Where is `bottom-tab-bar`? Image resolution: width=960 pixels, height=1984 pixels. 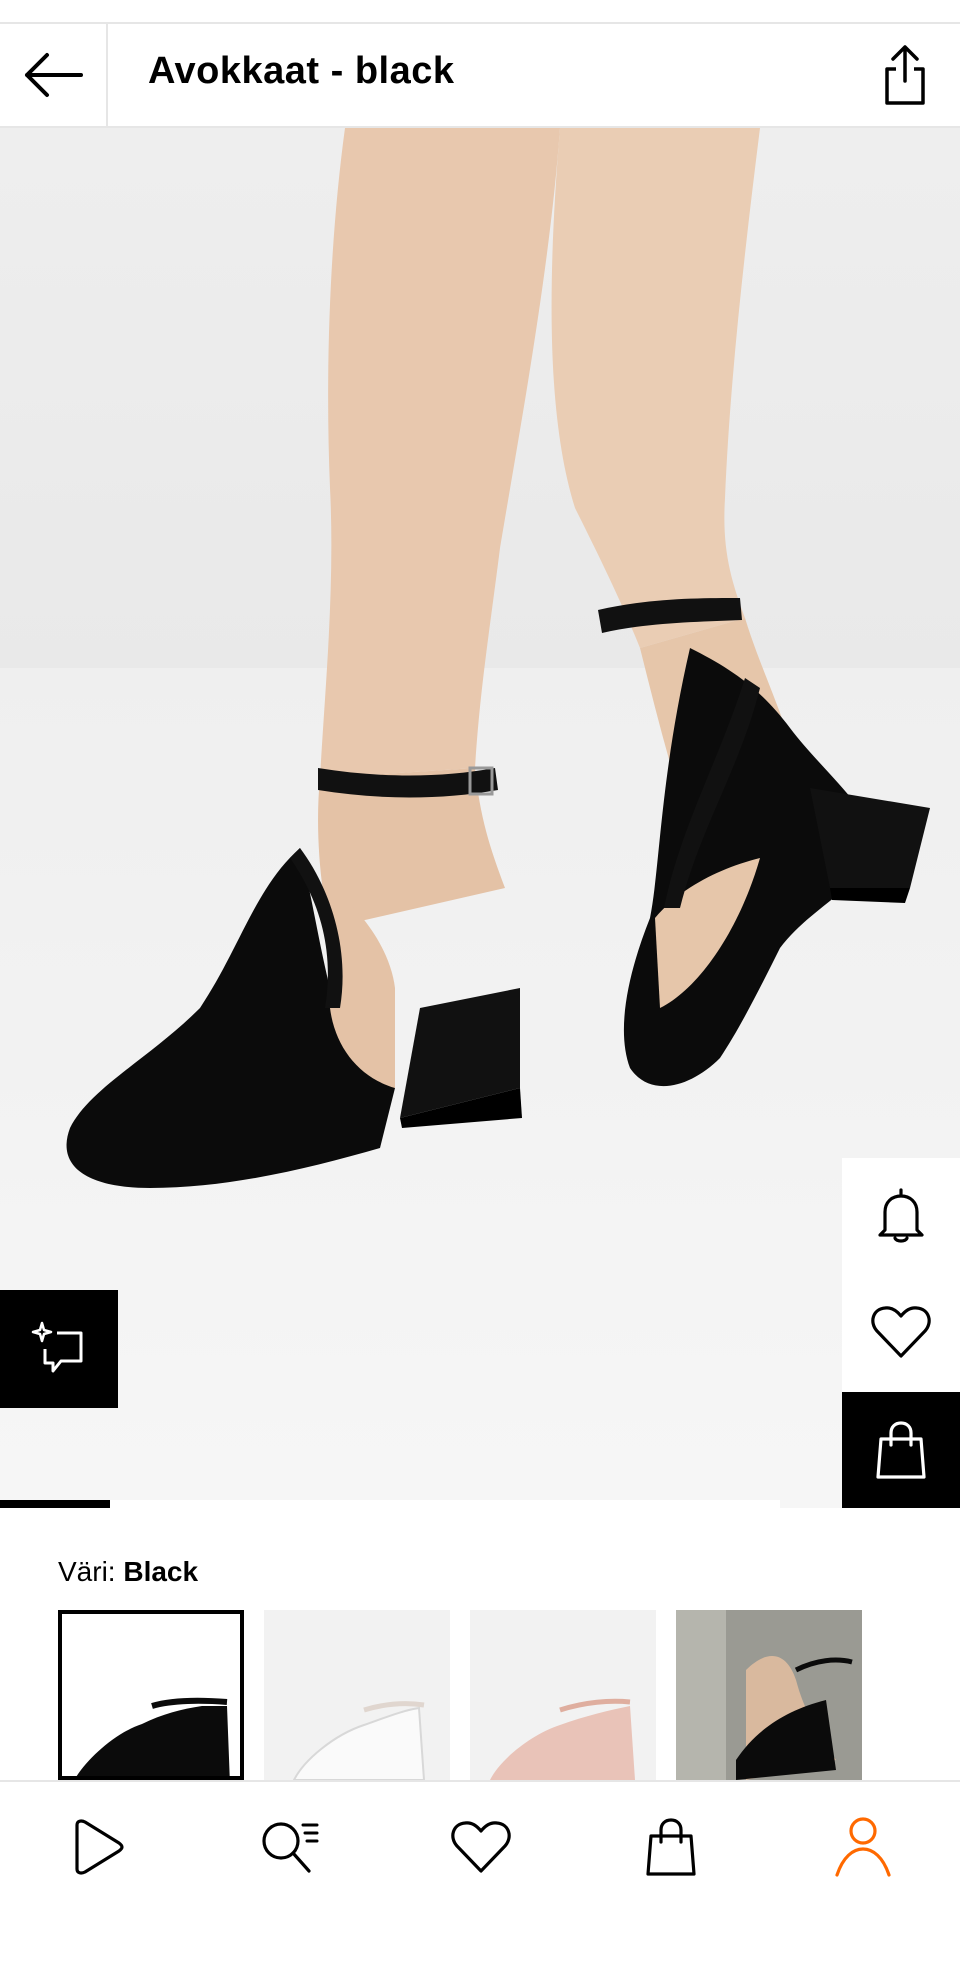
bottom-tab-bar is located at coordinates (480, 1882).